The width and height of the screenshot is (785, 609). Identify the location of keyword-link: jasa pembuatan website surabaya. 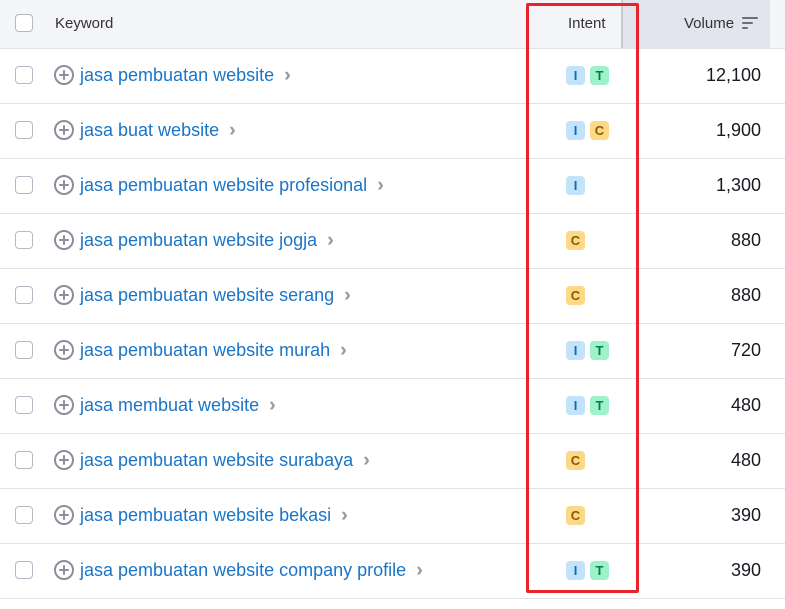
(216, 460).